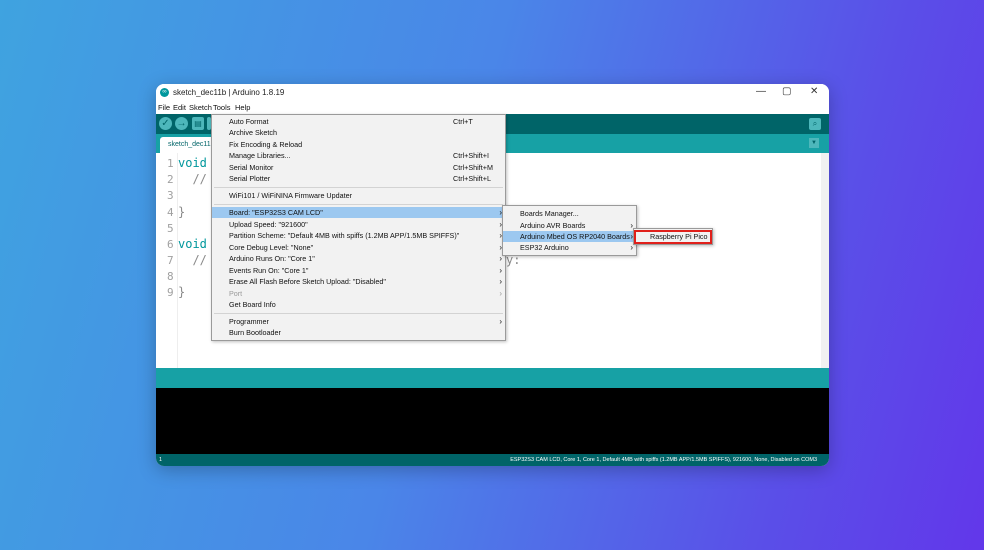 This screenshot has width=984, height=550. What do you see at coordinates (200, 107) in the screenshot?
I see `menu-sketch: Sketch` at bounding box center [200, 107].